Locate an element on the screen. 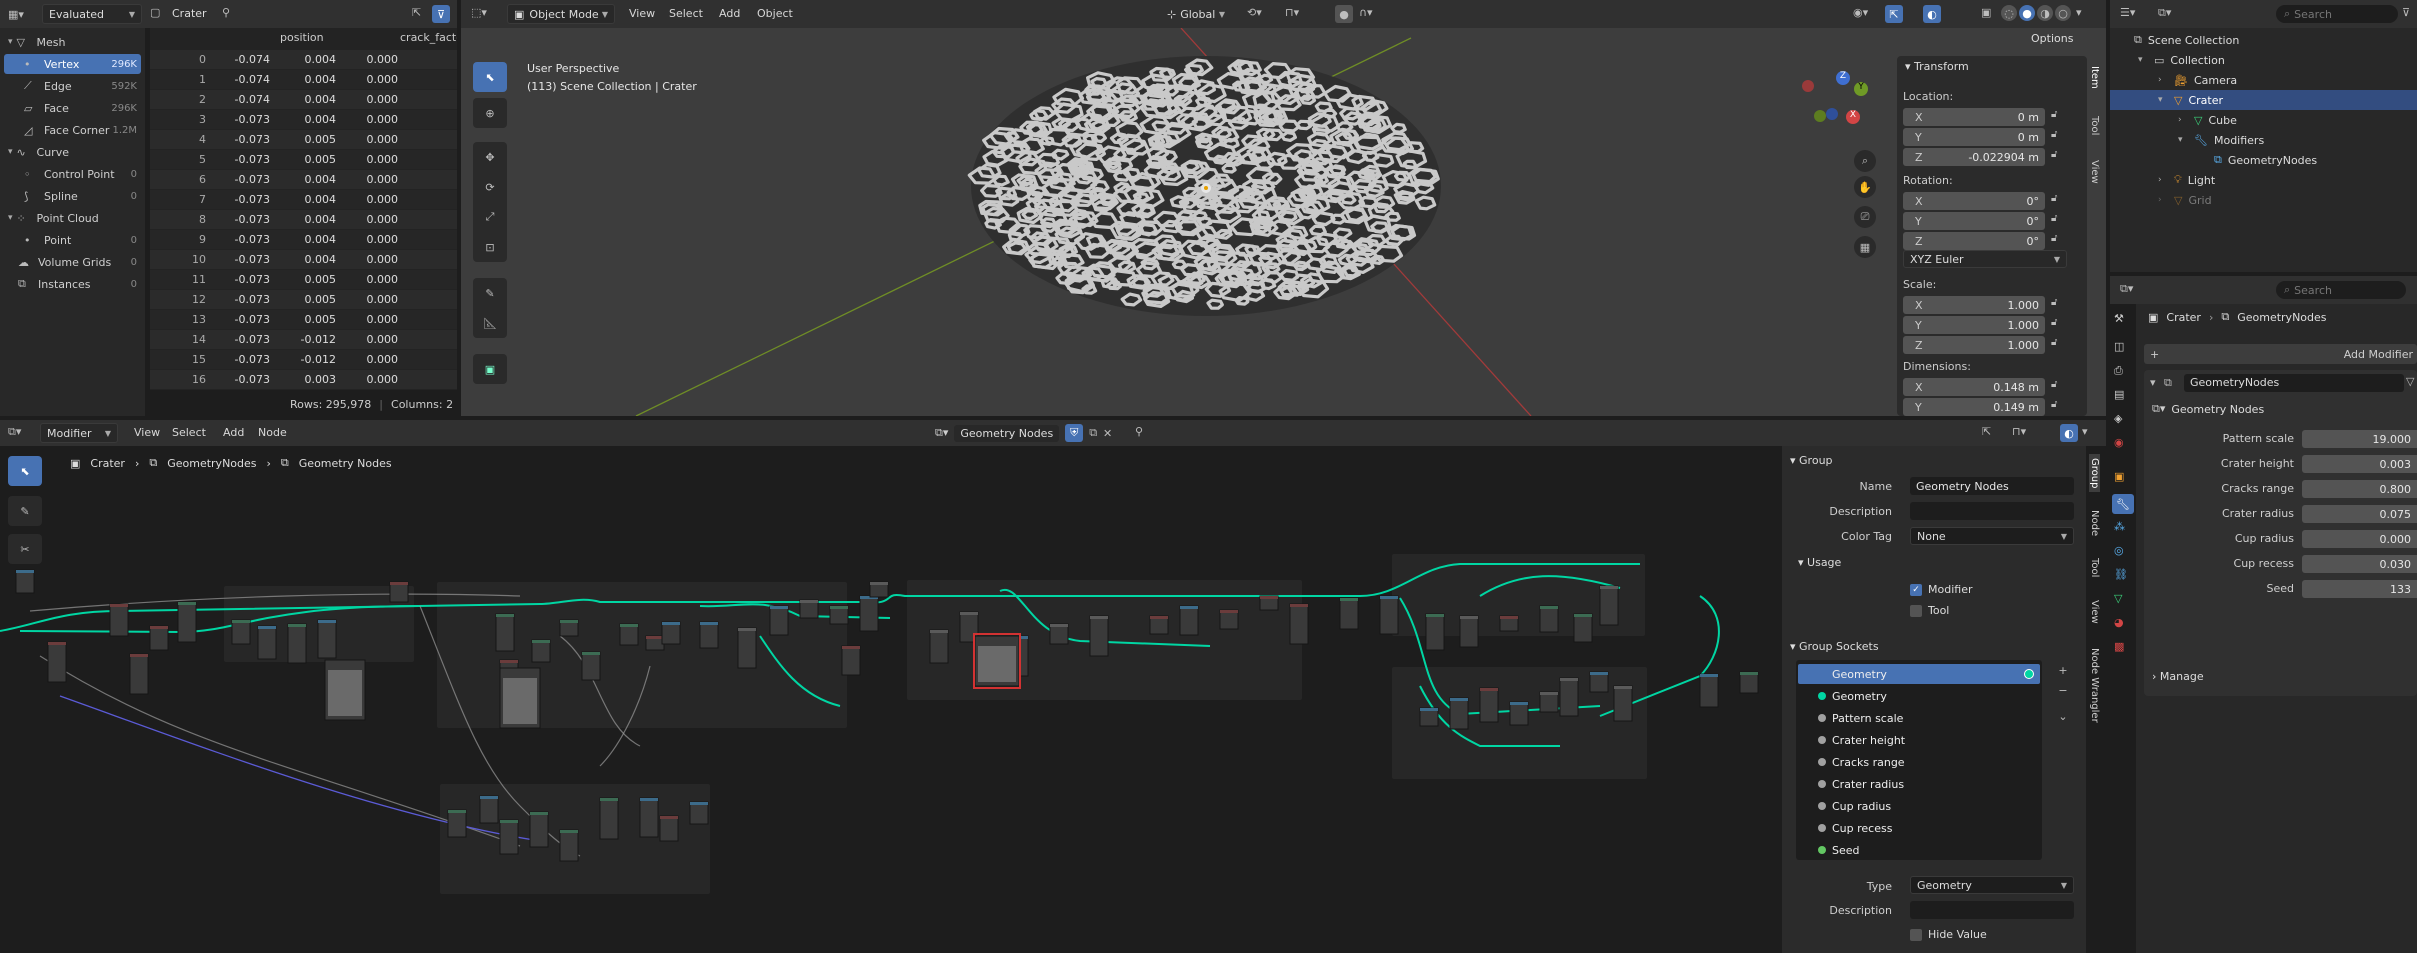 The height and width of the screenshot is (953, 2417). modifier-tab-icon: 🔧︎ is located at coordinates (2123, 504).